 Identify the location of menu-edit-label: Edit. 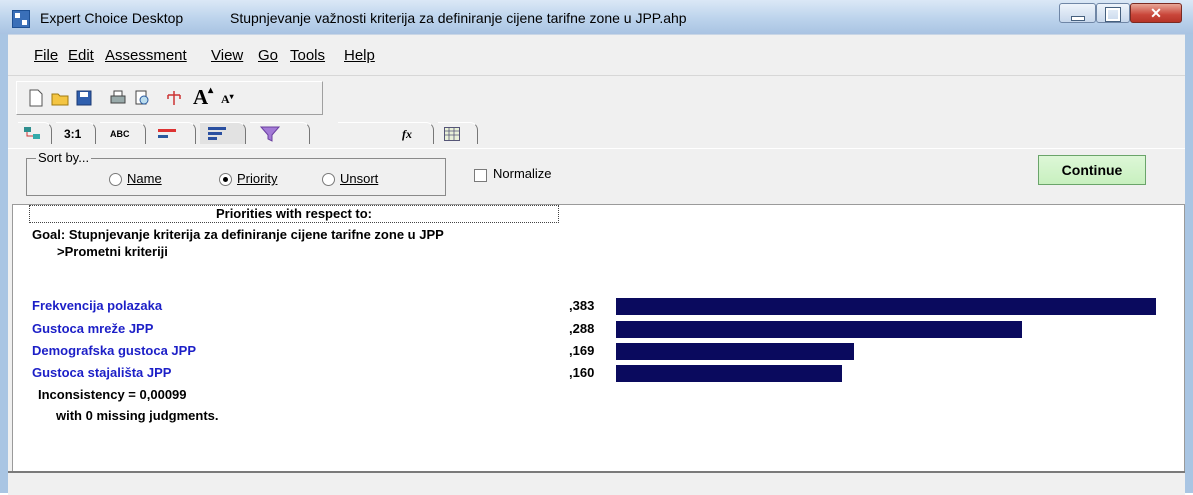
(81, 55).